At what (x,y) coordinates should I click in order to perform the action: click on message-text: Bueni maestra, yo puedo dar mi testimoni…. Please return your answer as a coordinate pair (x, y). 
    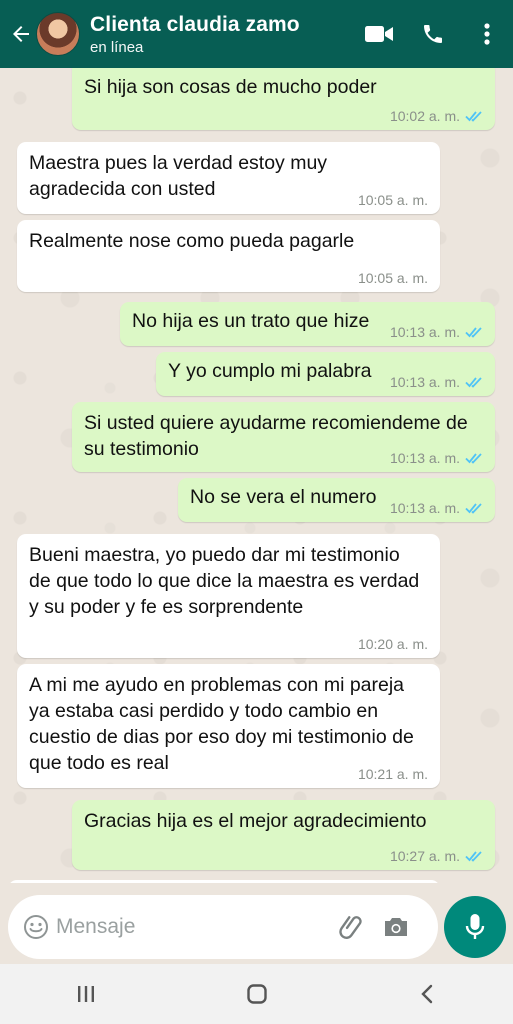
    Looking at the image, I should click on (224, 581).